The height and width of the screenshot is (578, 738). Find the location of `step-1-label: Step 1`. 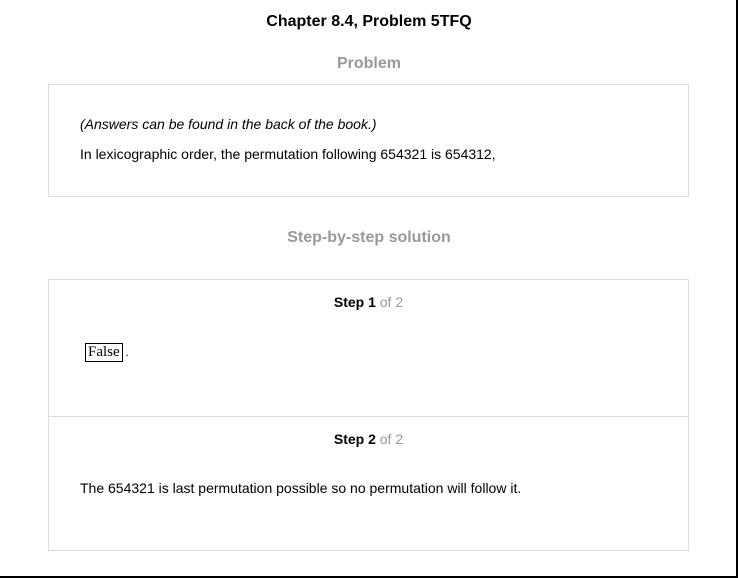

step-1-label: Step 1 is located at coordinates (354, 302).